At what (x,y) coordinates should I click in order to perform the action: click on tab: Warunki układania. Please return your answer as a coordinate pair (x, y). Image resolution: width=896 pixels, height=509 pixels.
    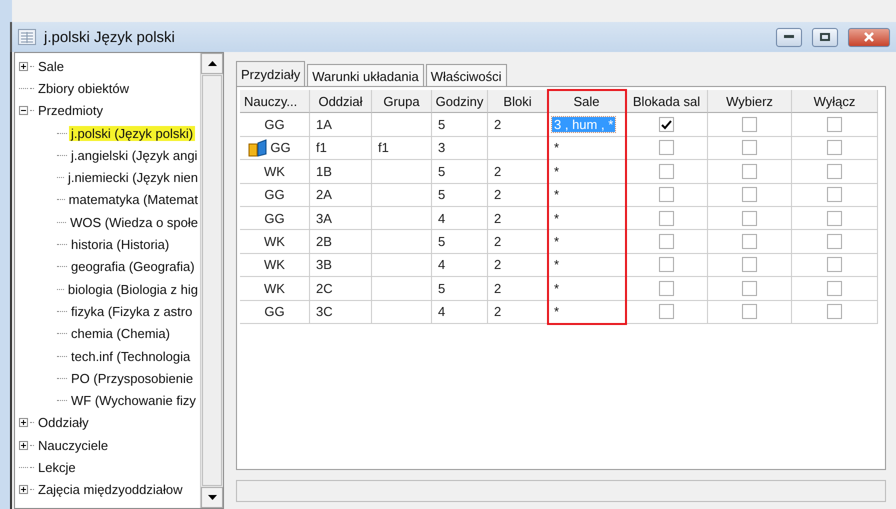
    Looking at the image, I should click on (365, 75).